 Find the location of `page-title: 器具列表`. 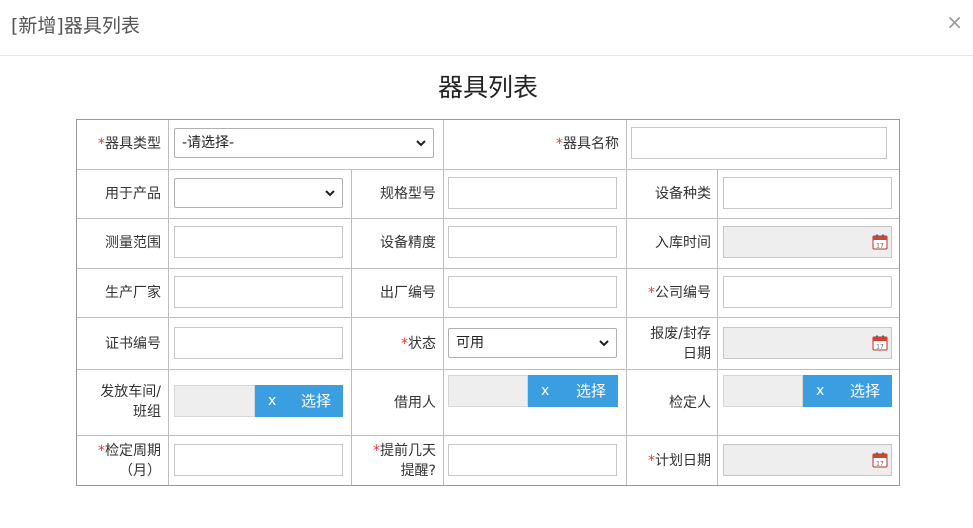

page-title: 器具列表 is located at coordinates (487, 87).